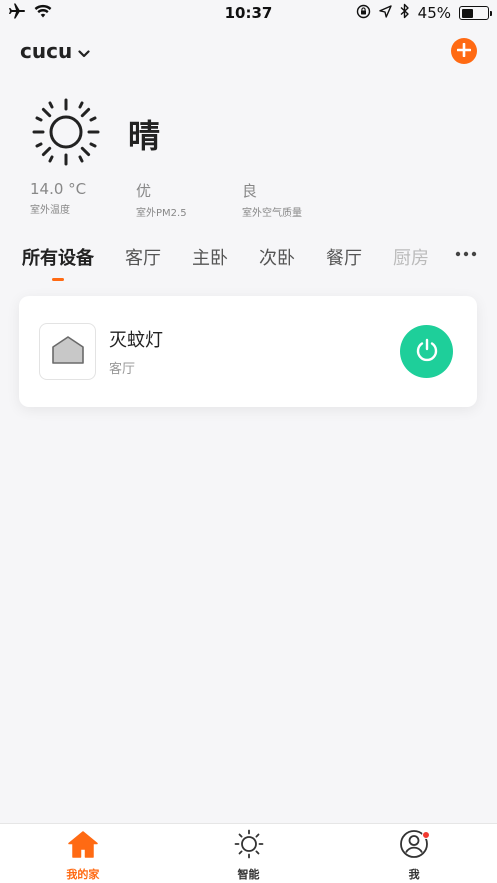 The image size is (497, 883). I want to click on metric-value: 良, so click(250, 191).